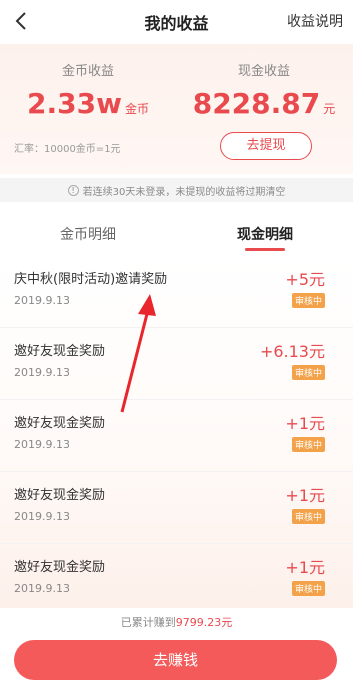  I want to click on coin-earnings: 金币收益 2.33w 金币, so click(88, 90).